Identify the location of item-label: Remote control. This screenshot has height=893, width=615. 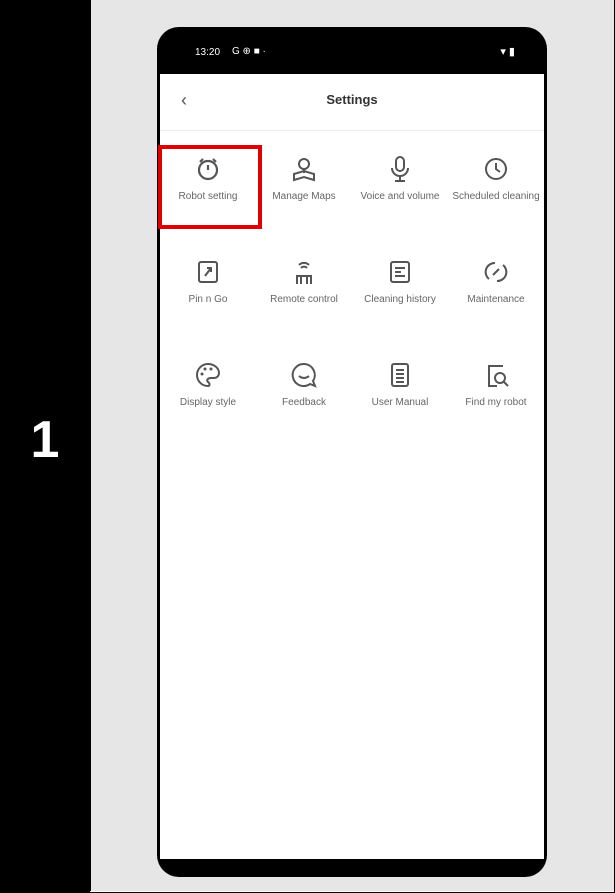
(304, 299).